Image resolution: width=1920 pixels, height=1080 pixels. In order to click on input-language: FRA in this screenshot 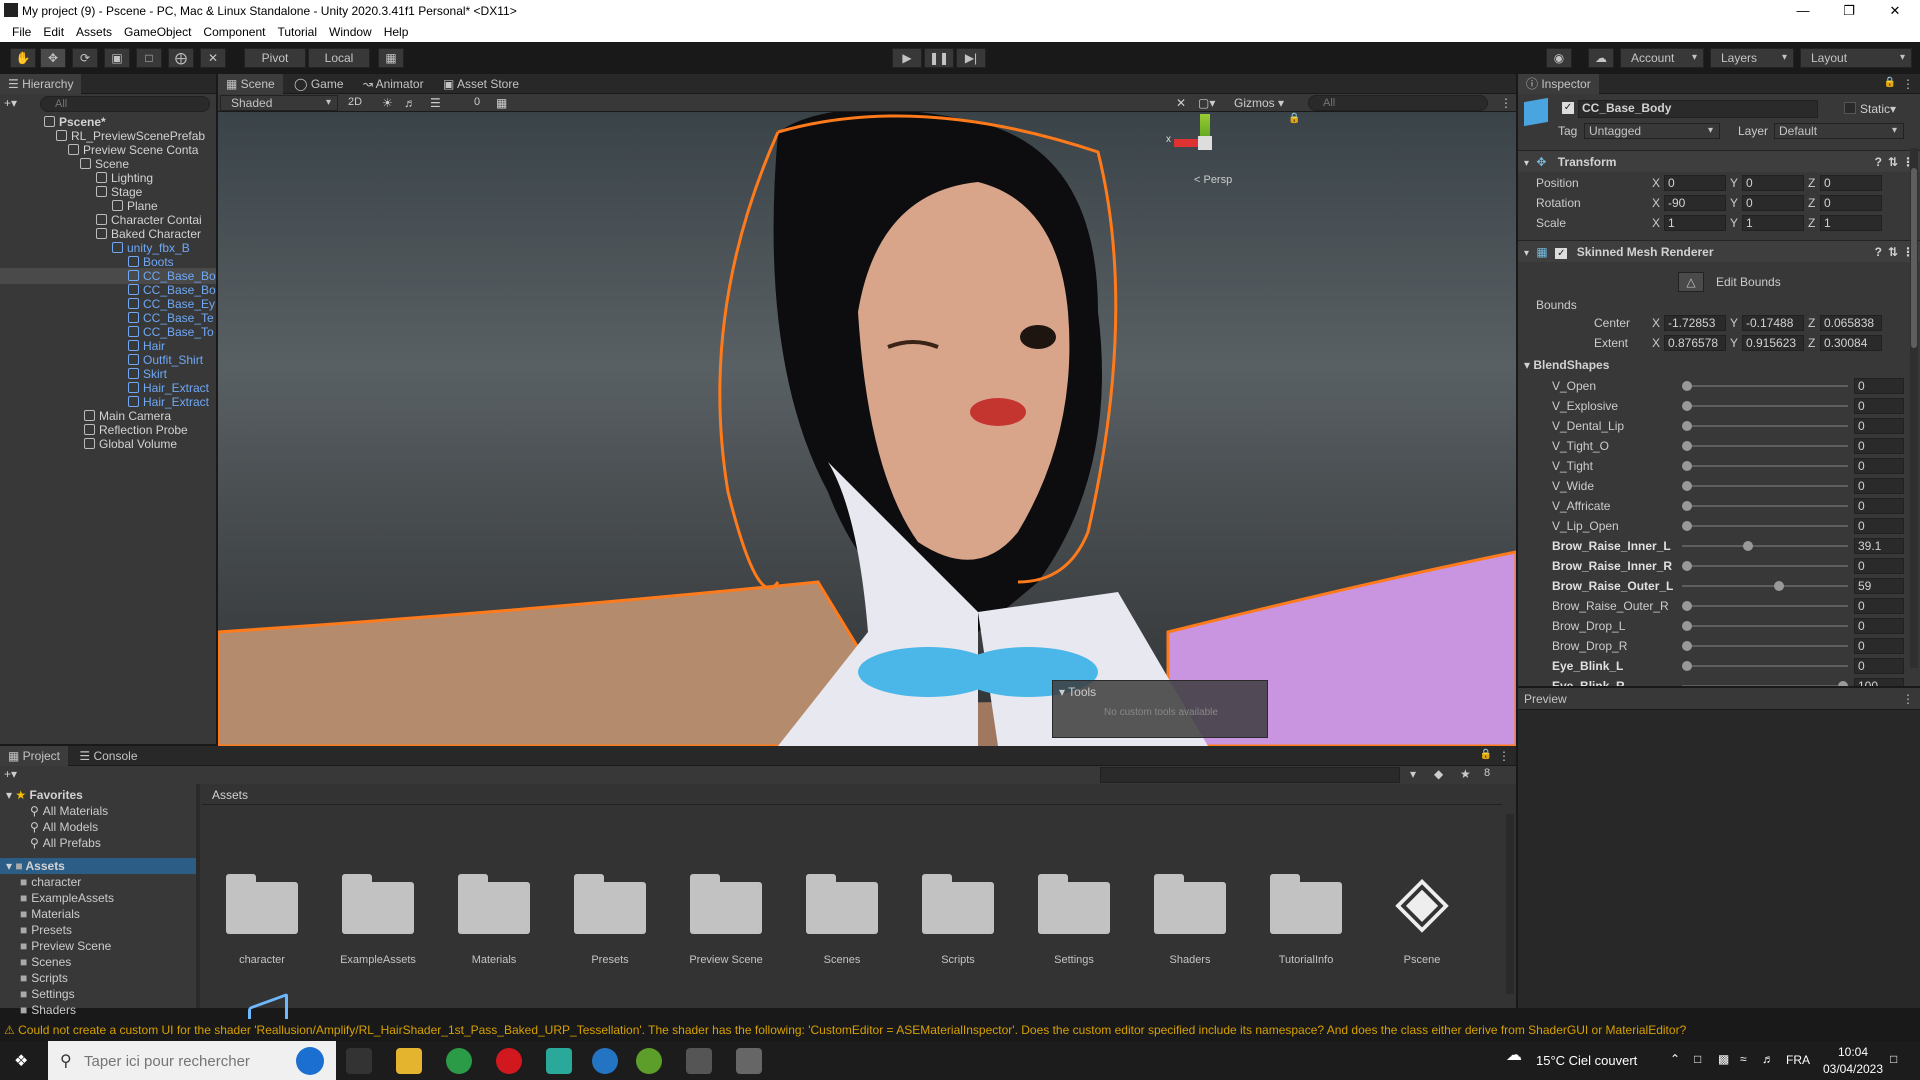, I will do `click(1798, 1060)`.